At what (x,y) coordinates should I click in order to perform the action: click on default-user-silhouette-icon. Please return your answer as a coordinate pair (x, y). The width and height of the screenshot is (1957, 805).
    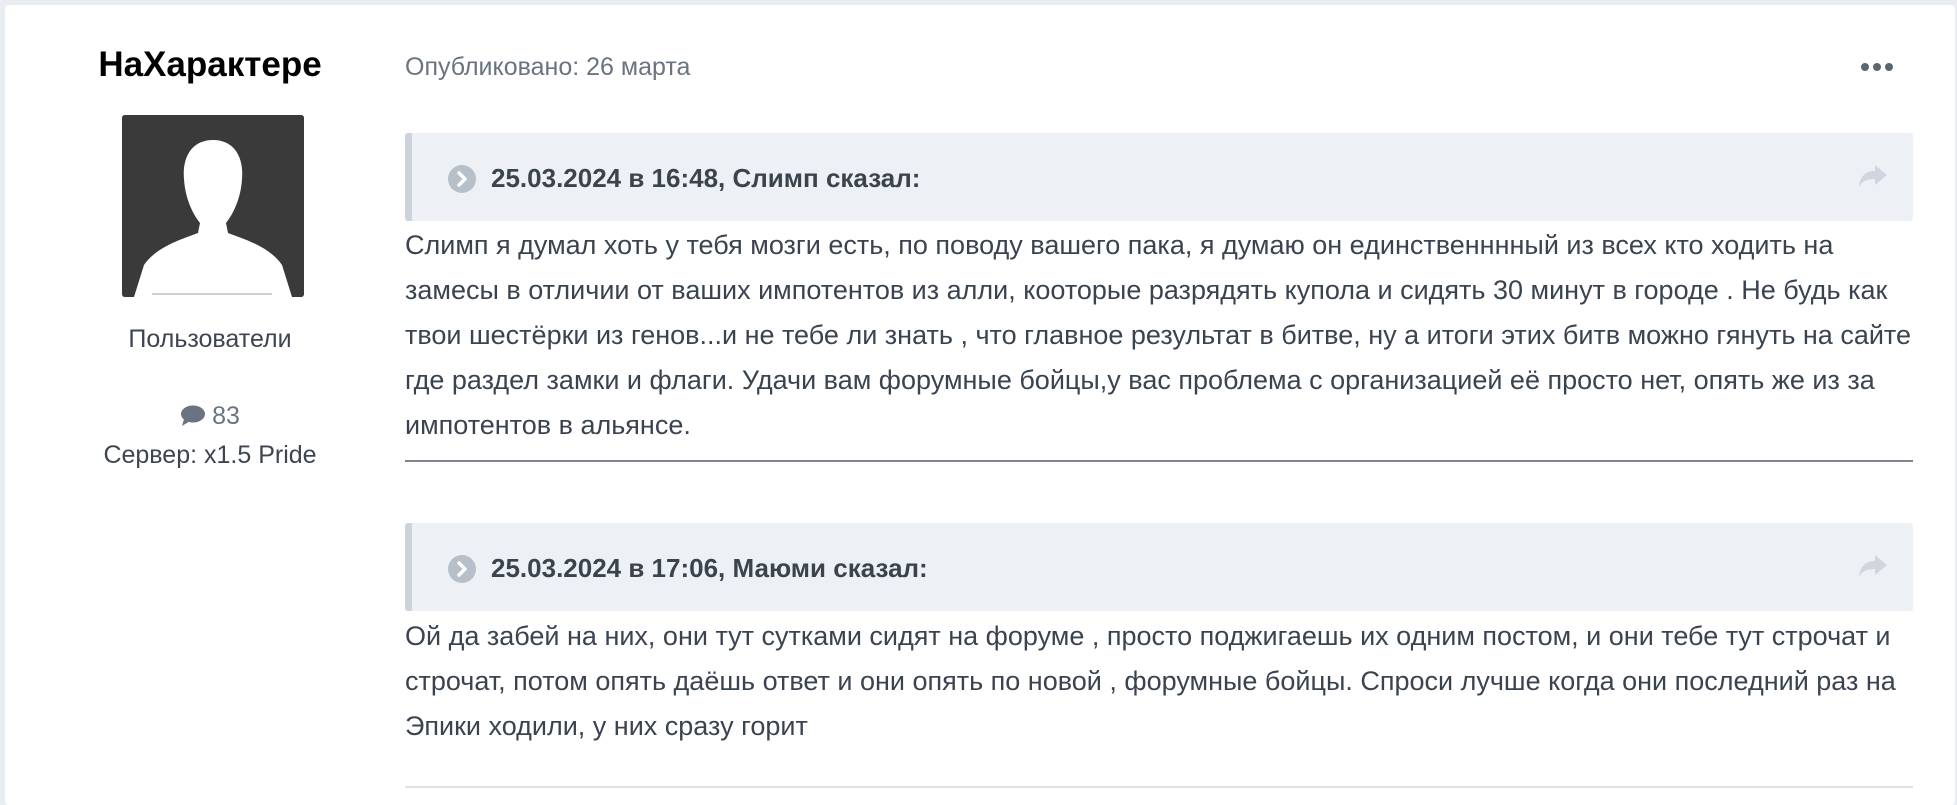
    Looking at the image, I should click on (213, 206).